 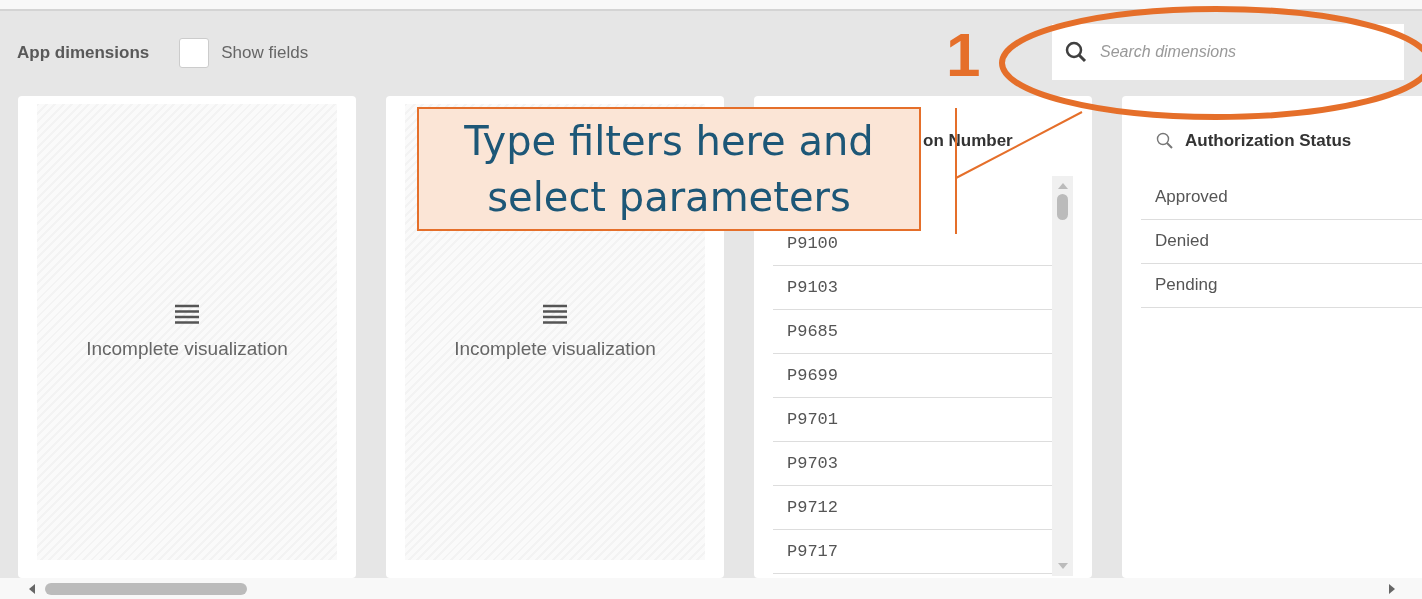 What do you see at coordinates (265, 53) in the screenshot?
I see `show-fields-label: Show fields` at bounding box center [265, 53].